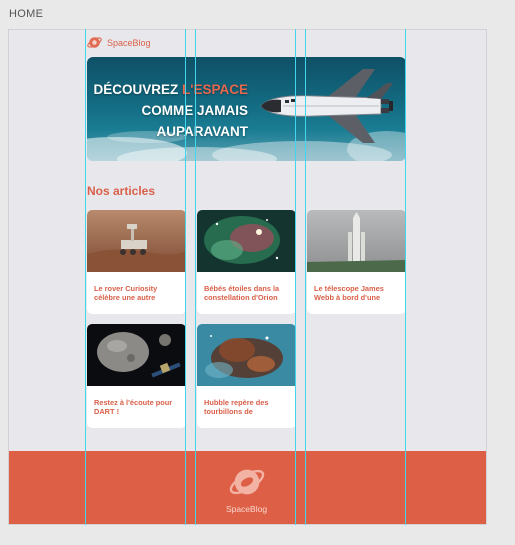 The height and width of the screenshot is (545, 515). I want to click on hero-title-line3: AUPARAVANT, so click(202, 131).